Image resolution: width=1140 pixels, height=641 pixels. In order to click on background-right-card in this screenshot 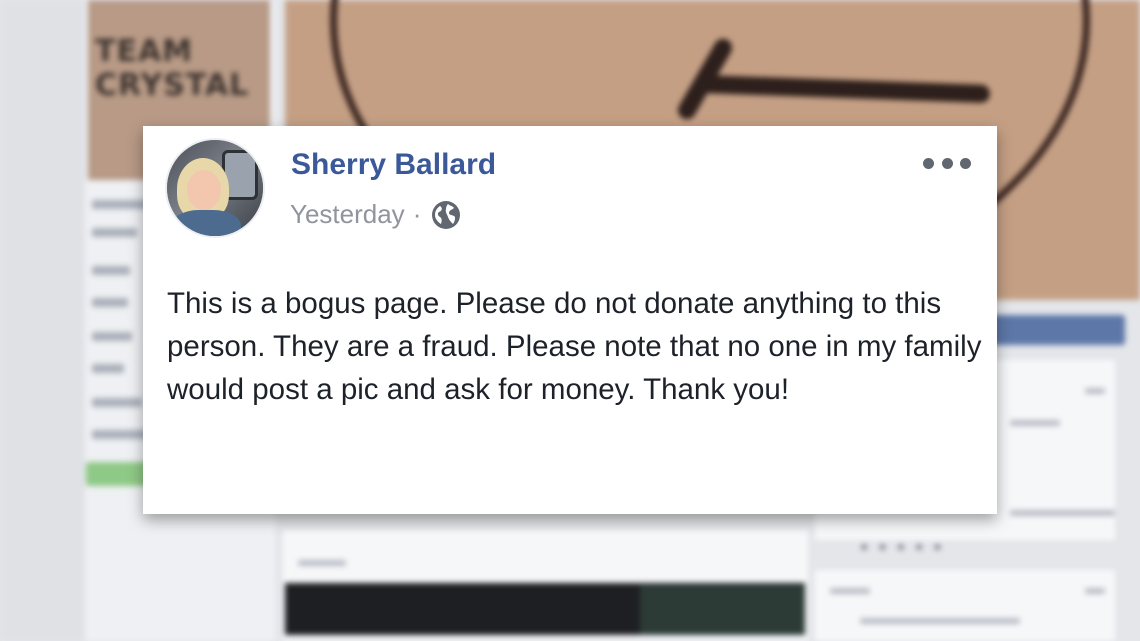, I will do `click(965, 605)`.